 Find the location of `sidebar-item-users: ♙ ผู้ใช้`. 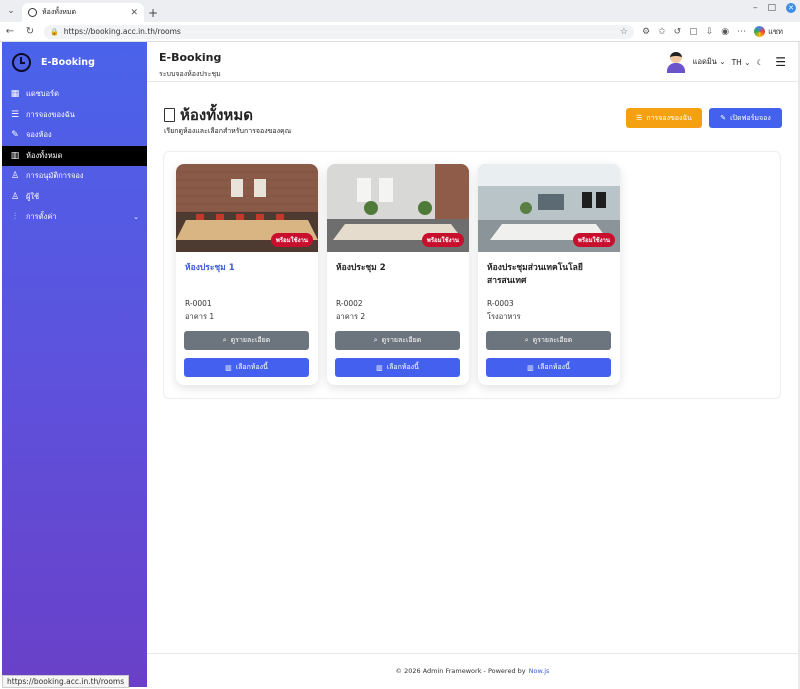

sidebar-item-users: ♙ ผู้ใช้ is located at coordinates (74, 197).